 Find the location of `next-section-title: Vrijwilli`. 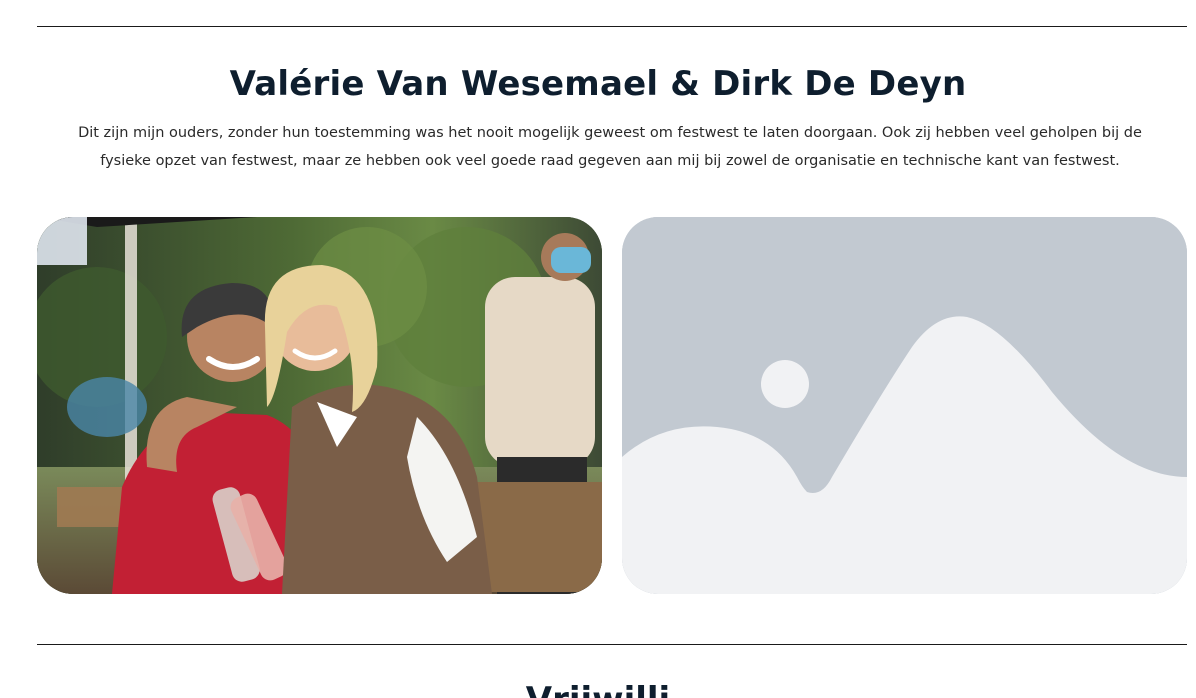

next-section-title: Vrijwilli is located at coordinates (598, 689).